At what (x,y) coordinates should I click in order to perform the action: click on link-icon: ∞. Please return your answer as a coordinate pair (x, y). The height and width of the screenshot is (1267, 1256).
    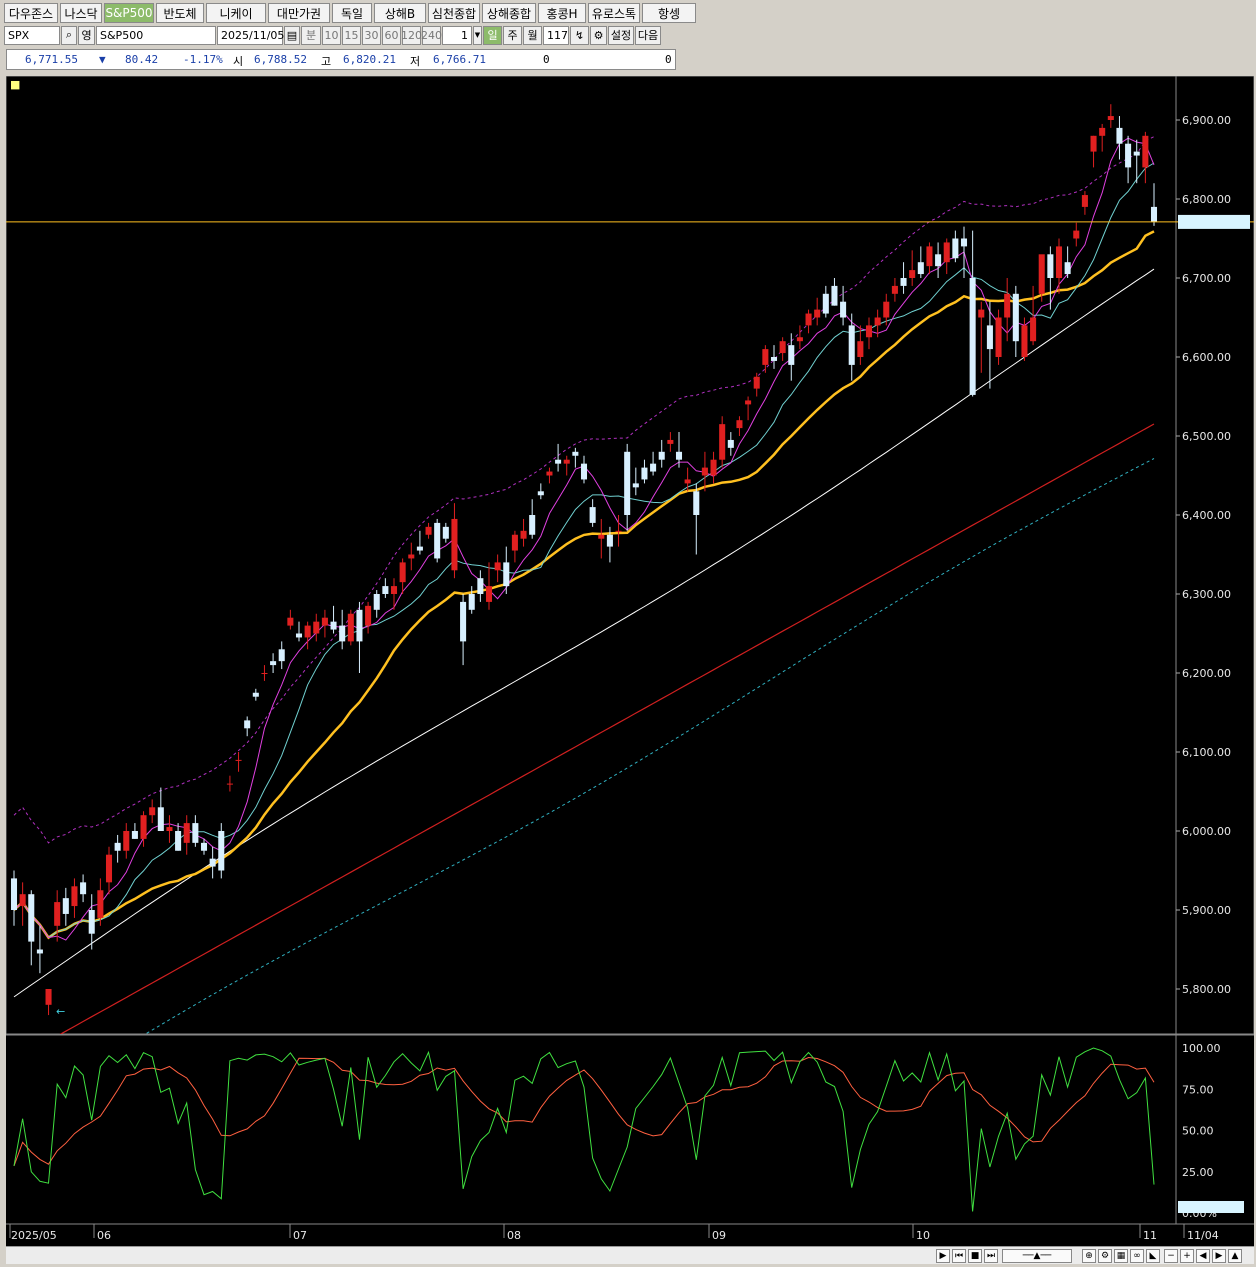
    Looking at the image, I should click on (1137, 1256).